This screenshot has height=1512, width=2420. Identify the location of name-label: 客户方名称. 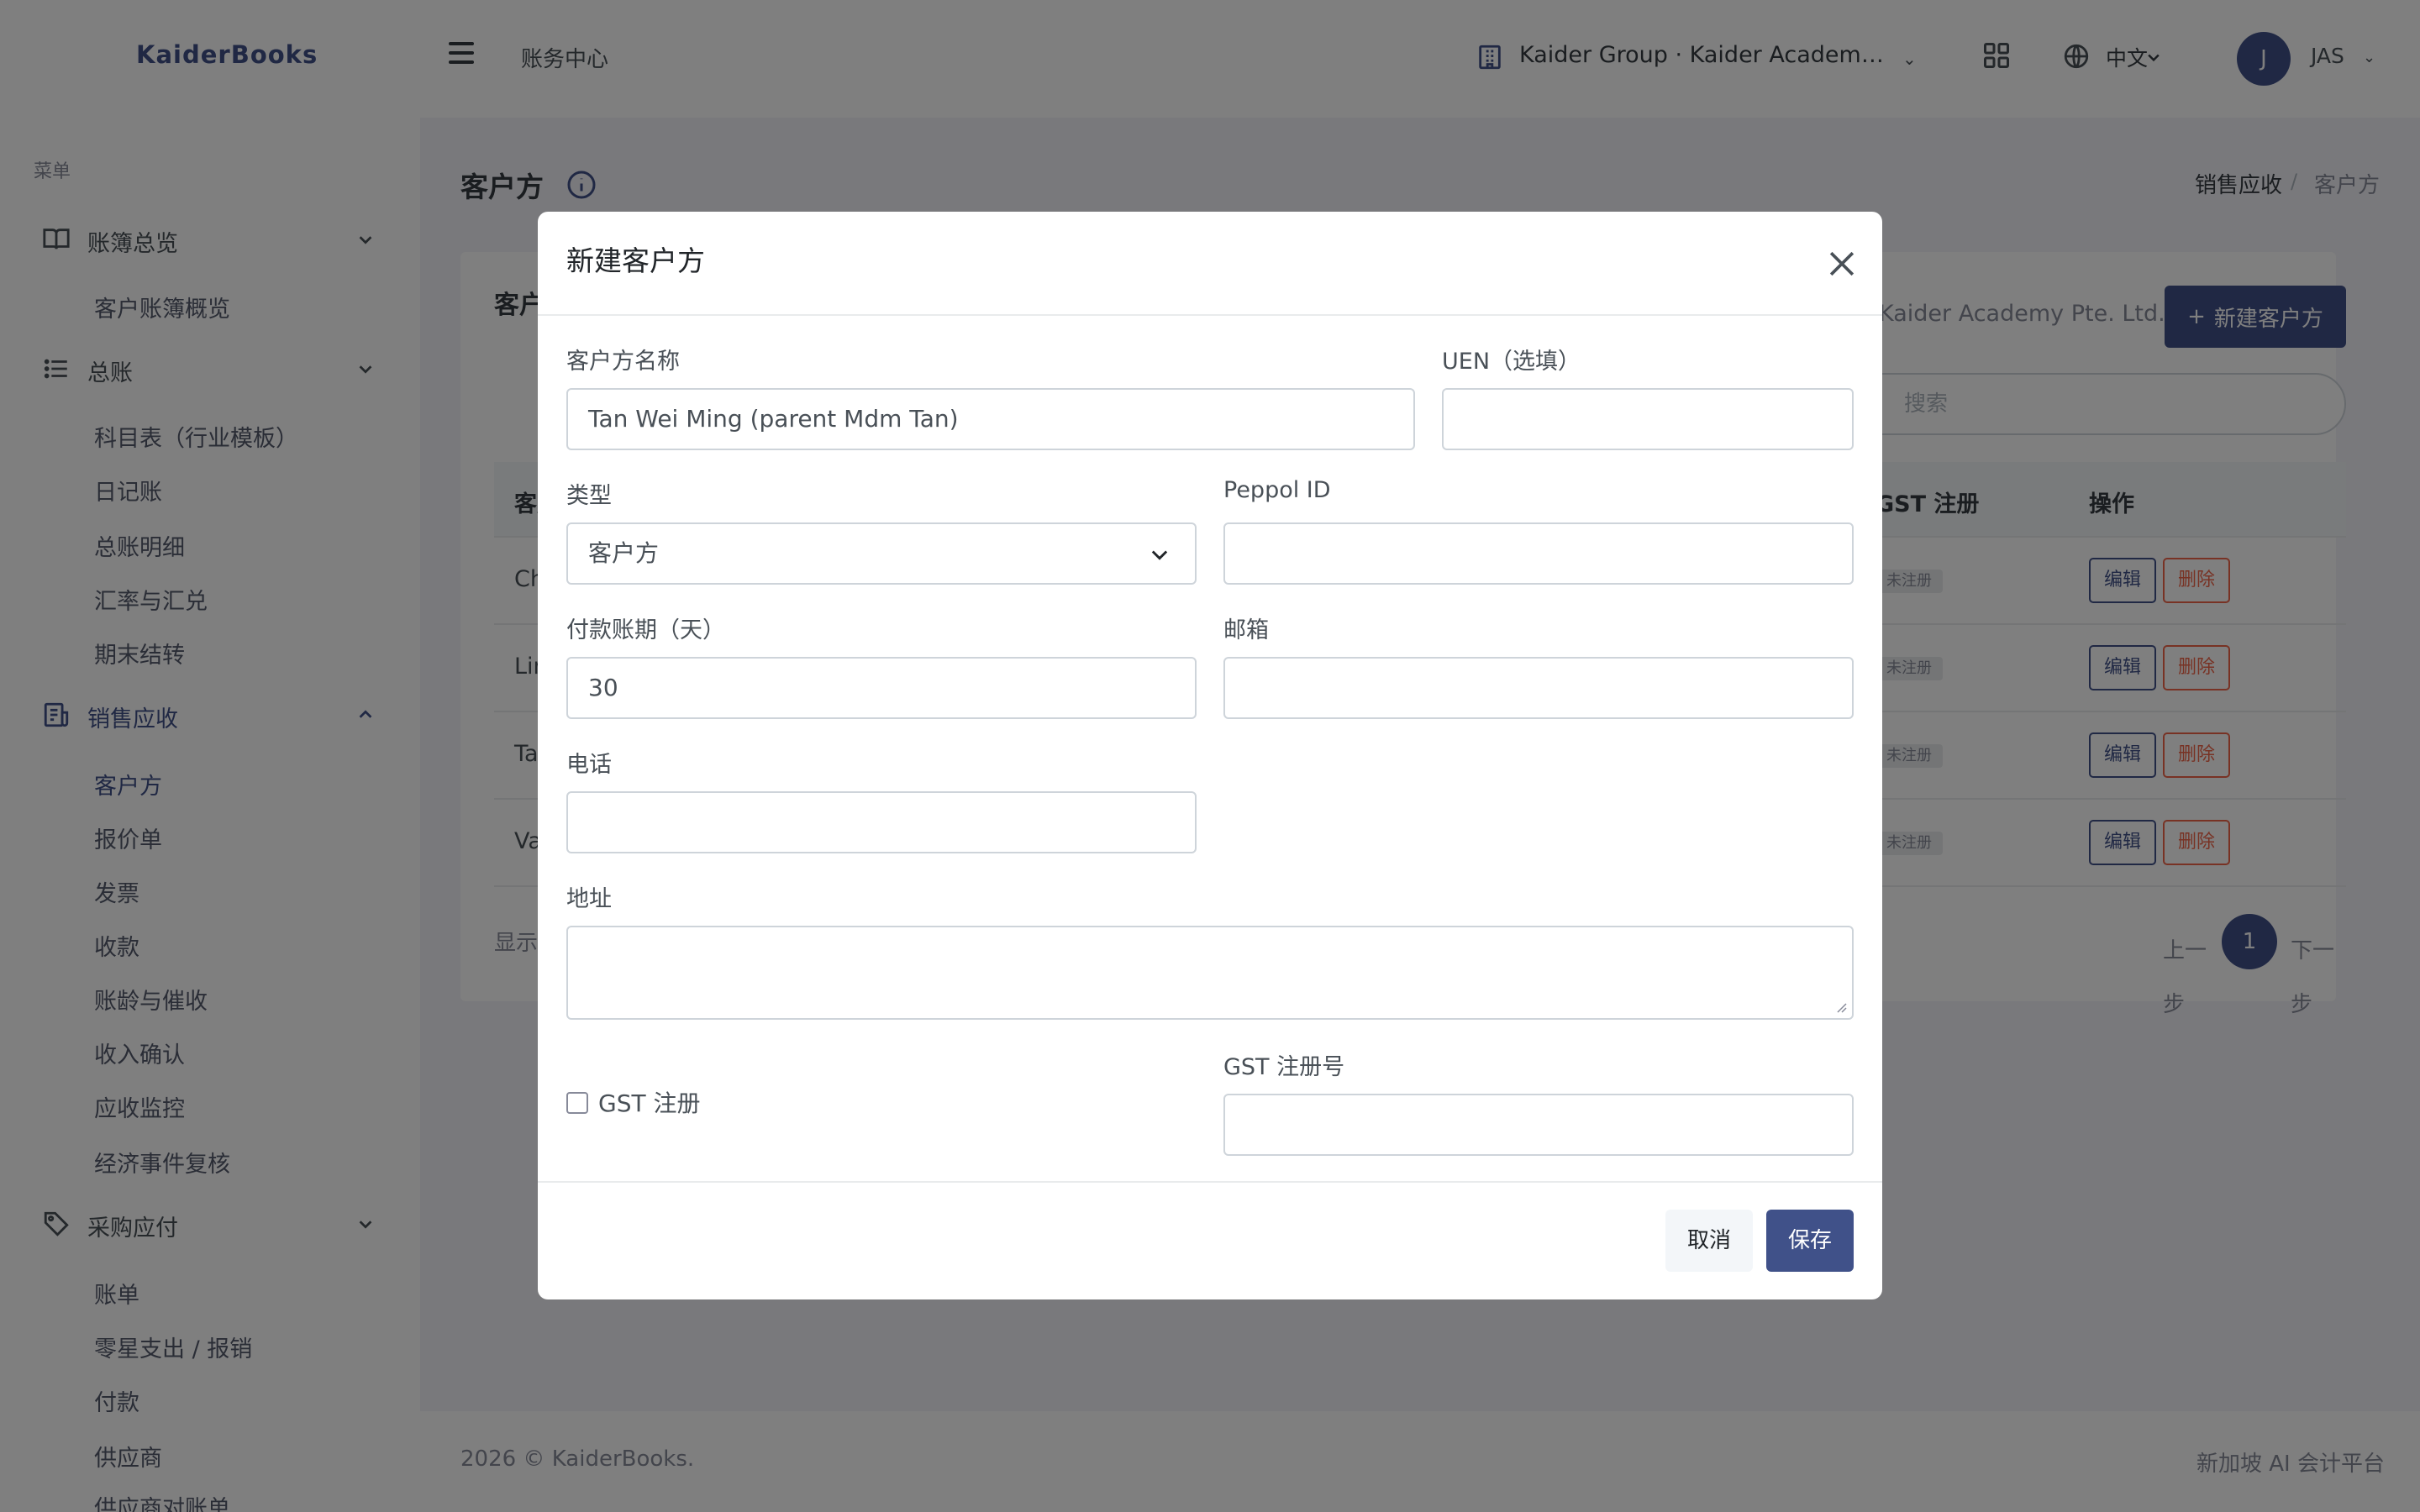
(623, 362).